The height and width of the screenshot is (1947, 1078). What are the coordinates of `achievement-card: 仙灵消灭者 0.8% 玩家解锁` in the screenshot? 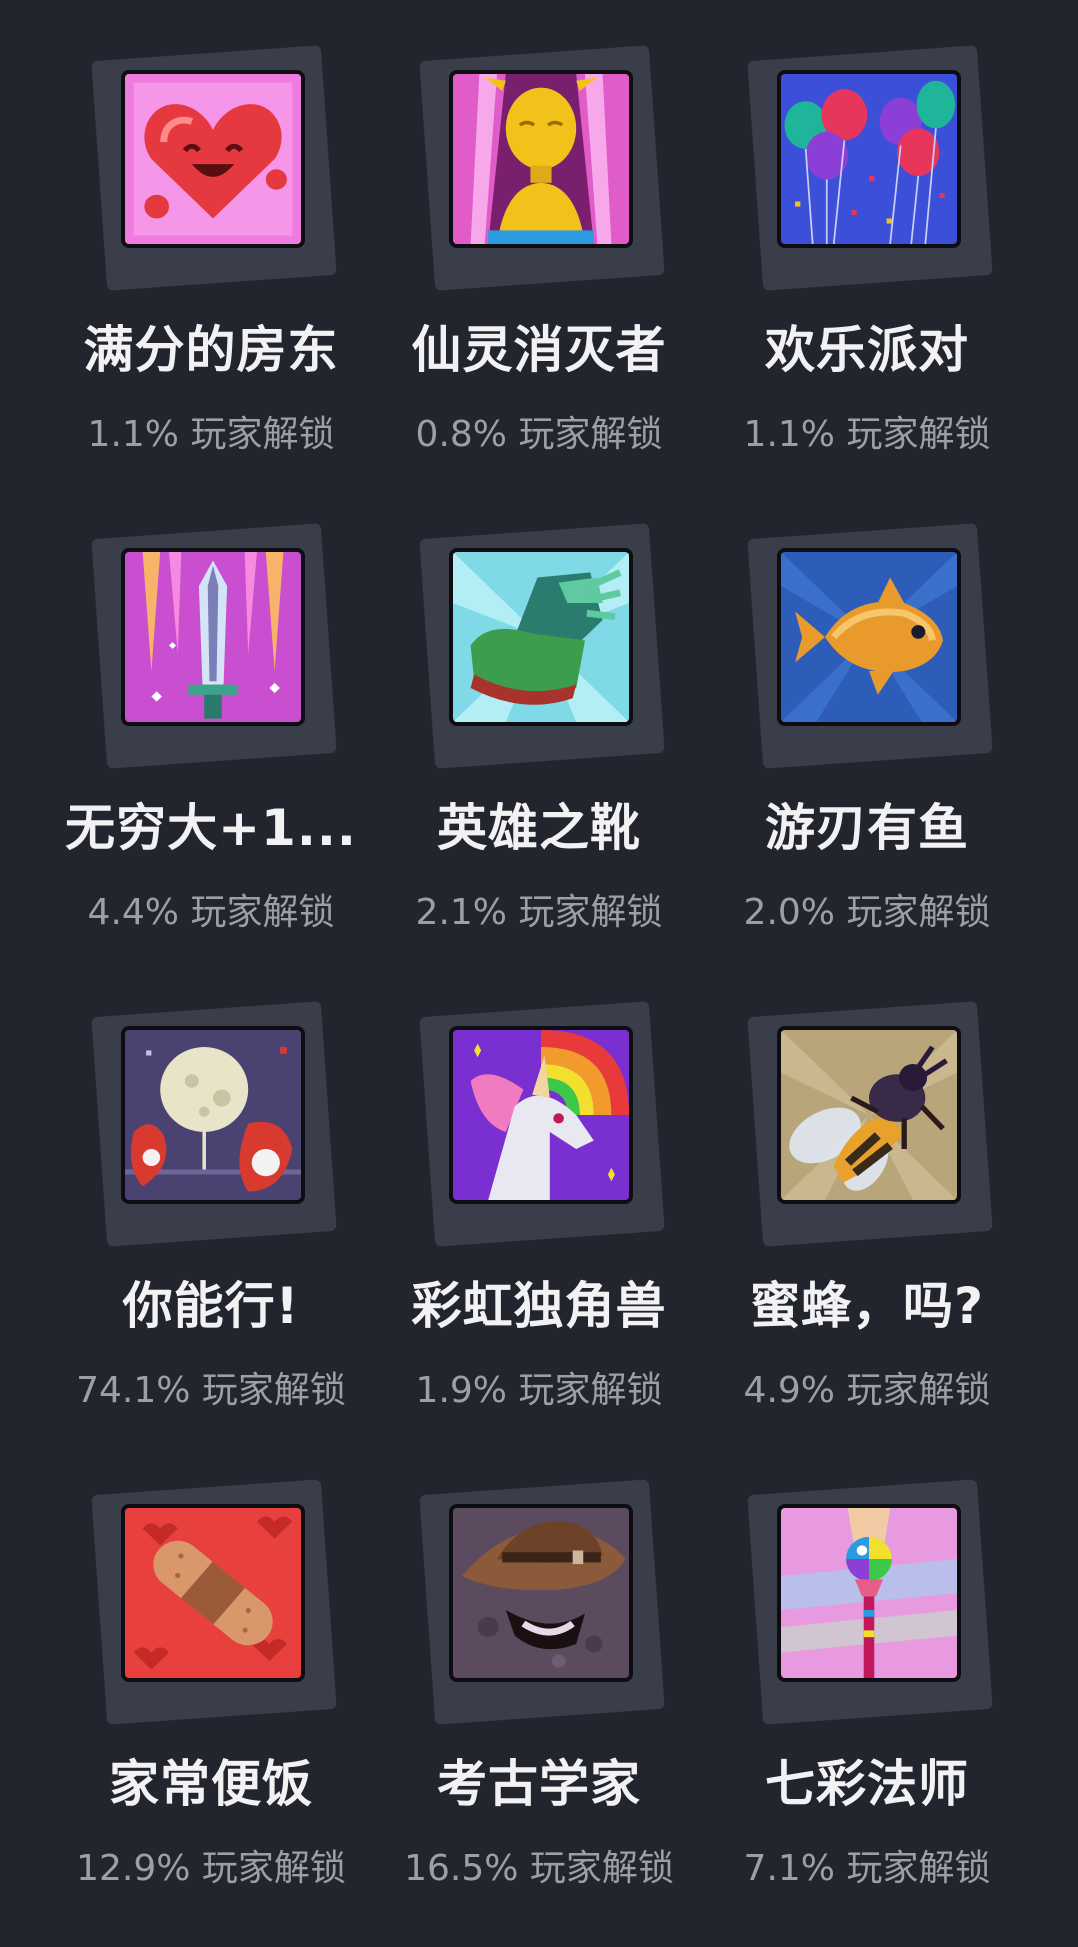 It's located at (539, 235).